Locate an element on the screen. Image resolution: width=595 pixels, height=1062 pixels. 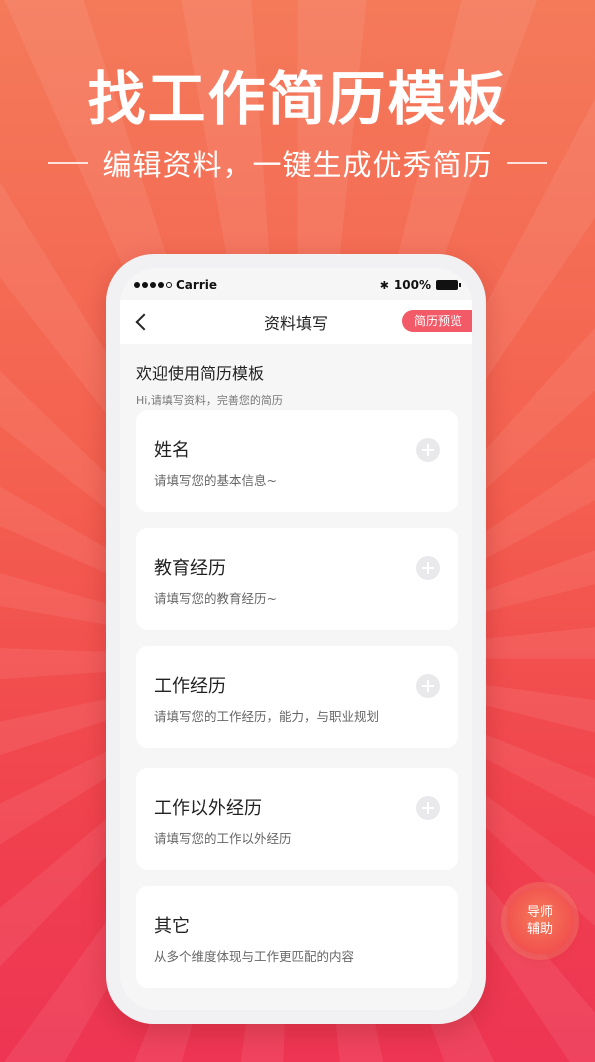
banner-subtitle-row: 编辑资料，一键生成优秀简历 is located at coordinates (297, 163).